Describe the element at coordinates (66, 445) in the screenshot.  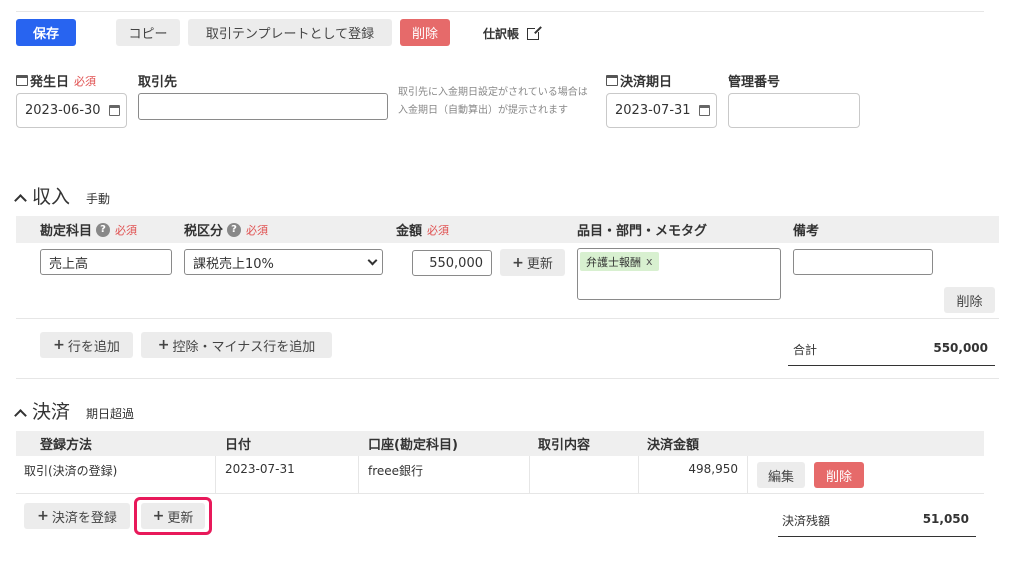
I see `col-method: 登録方法` at that location.